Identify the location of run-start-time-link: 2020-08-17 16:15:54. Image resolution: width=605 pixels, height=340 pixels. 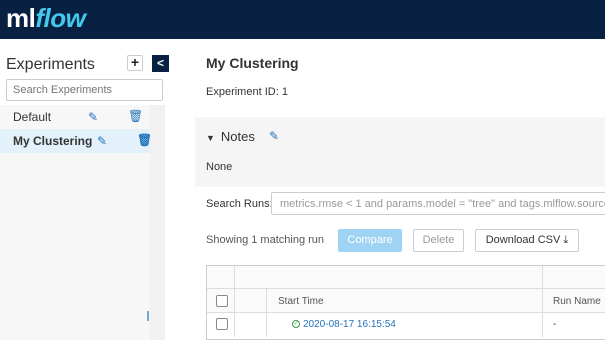
(349, 324).